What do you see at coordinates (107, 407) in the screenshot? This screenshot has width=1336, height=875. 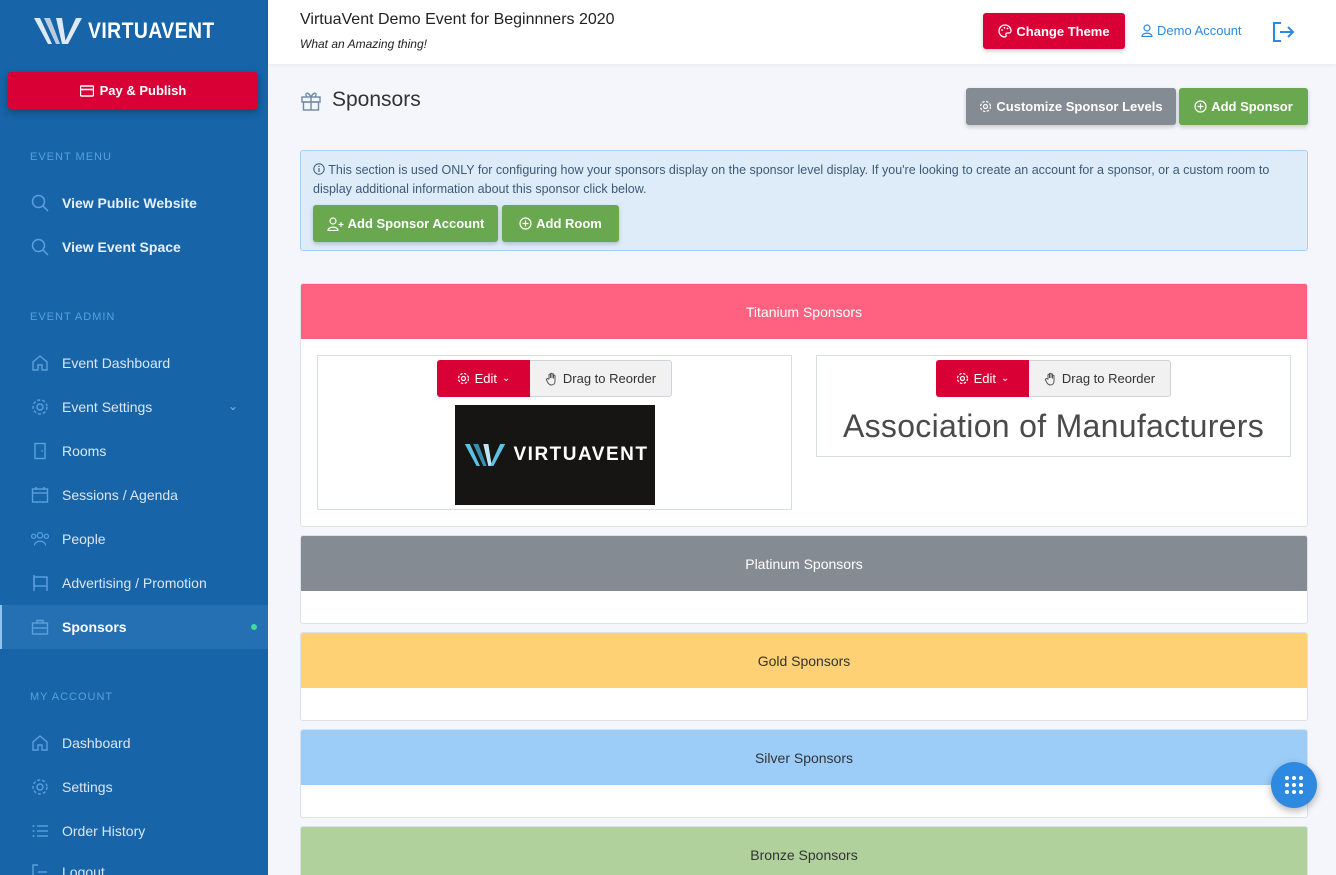 I see `sidebar-item-label: Event Settings` at bounding box center [107, 407].